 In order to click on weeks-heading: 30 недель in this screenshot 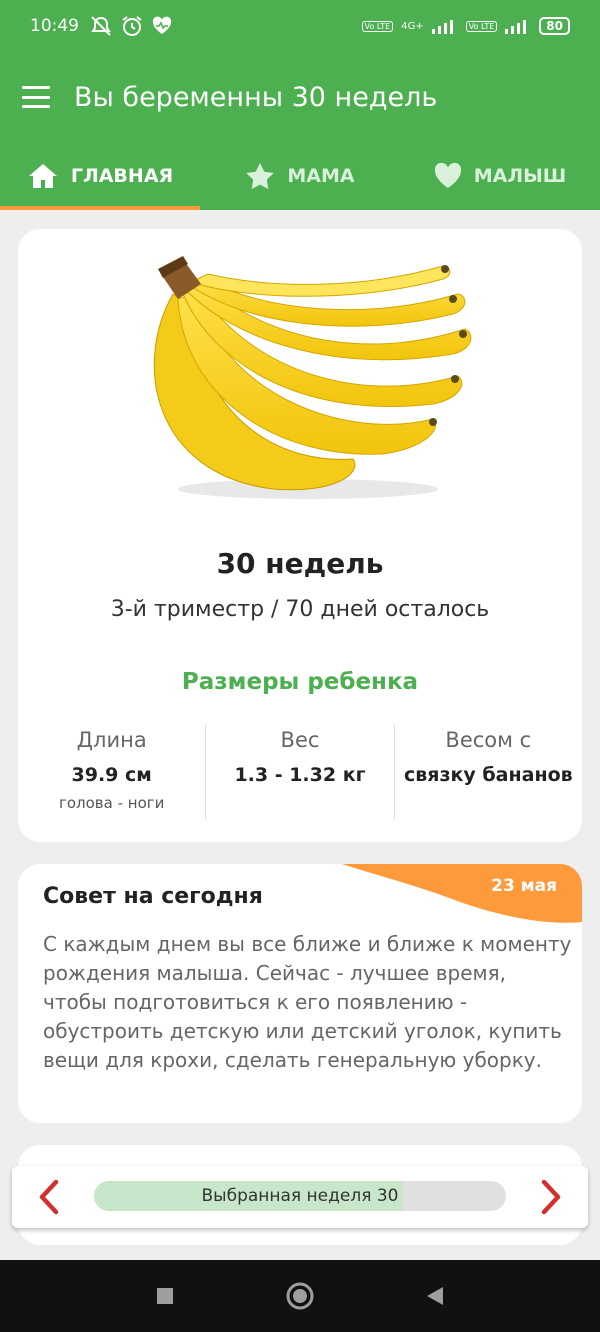, I will do `click(300, 563)`.